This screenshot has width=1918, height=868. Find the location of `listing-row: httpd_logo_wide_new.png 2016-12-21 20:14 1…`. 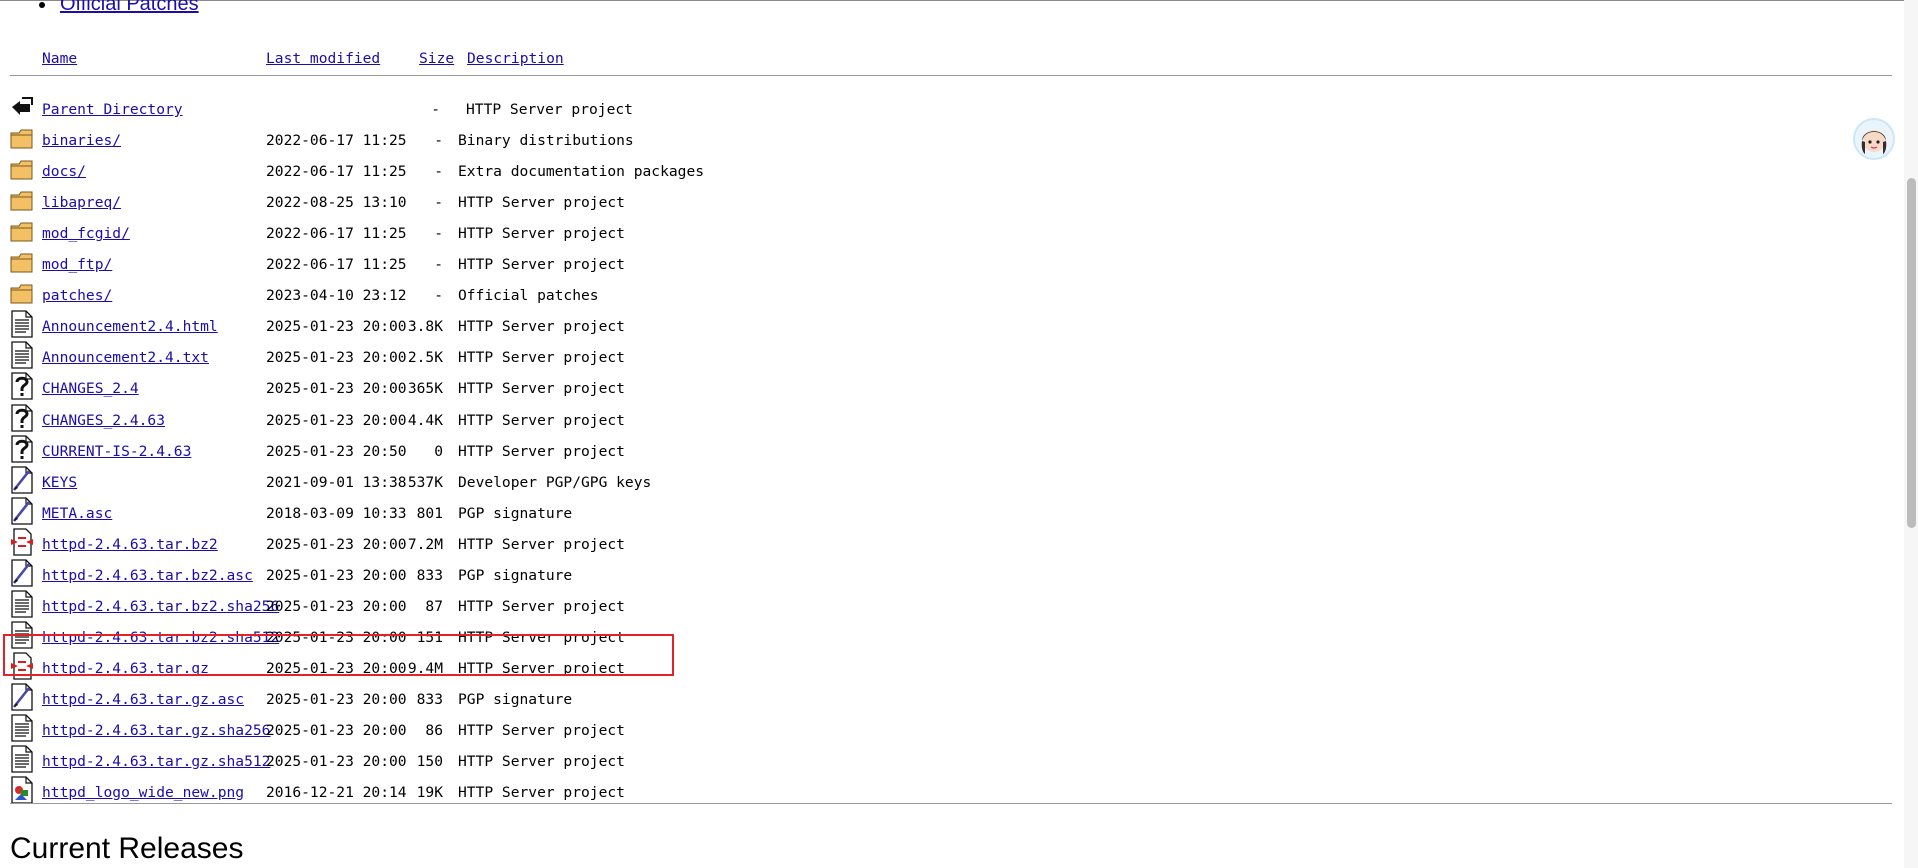

listing-row: httpd_logo_wide_new.png 2016-12-21 20:14 1… is located at coordinates (500, 795).